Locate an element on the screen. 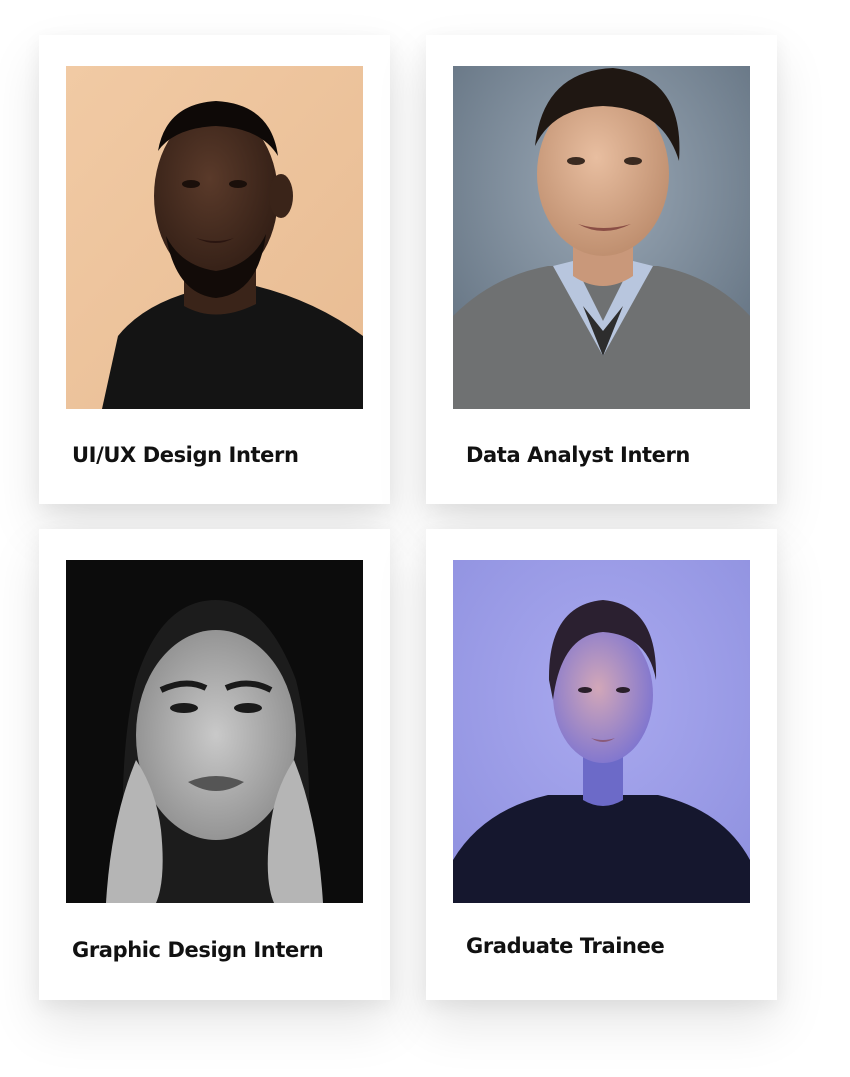 The width and height of the screenshot is (850, 1077). portrait-data-analyst-image is located at coordinates (601, 237).